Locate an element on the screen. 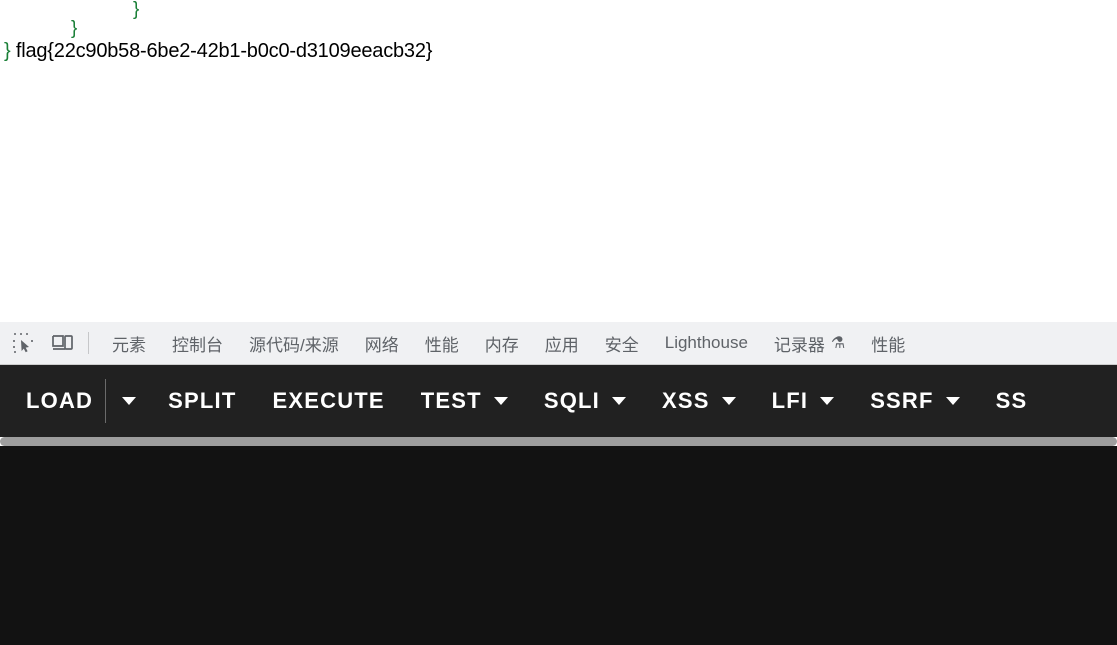  tab-performance: 性能 is located at coordinates (442, 343).